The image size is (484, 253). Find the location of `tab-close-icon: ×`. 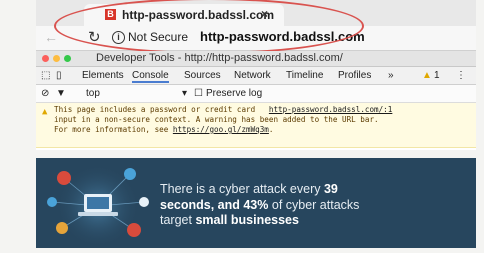

tab-close-icon: × is located at coordinates (264, 14).